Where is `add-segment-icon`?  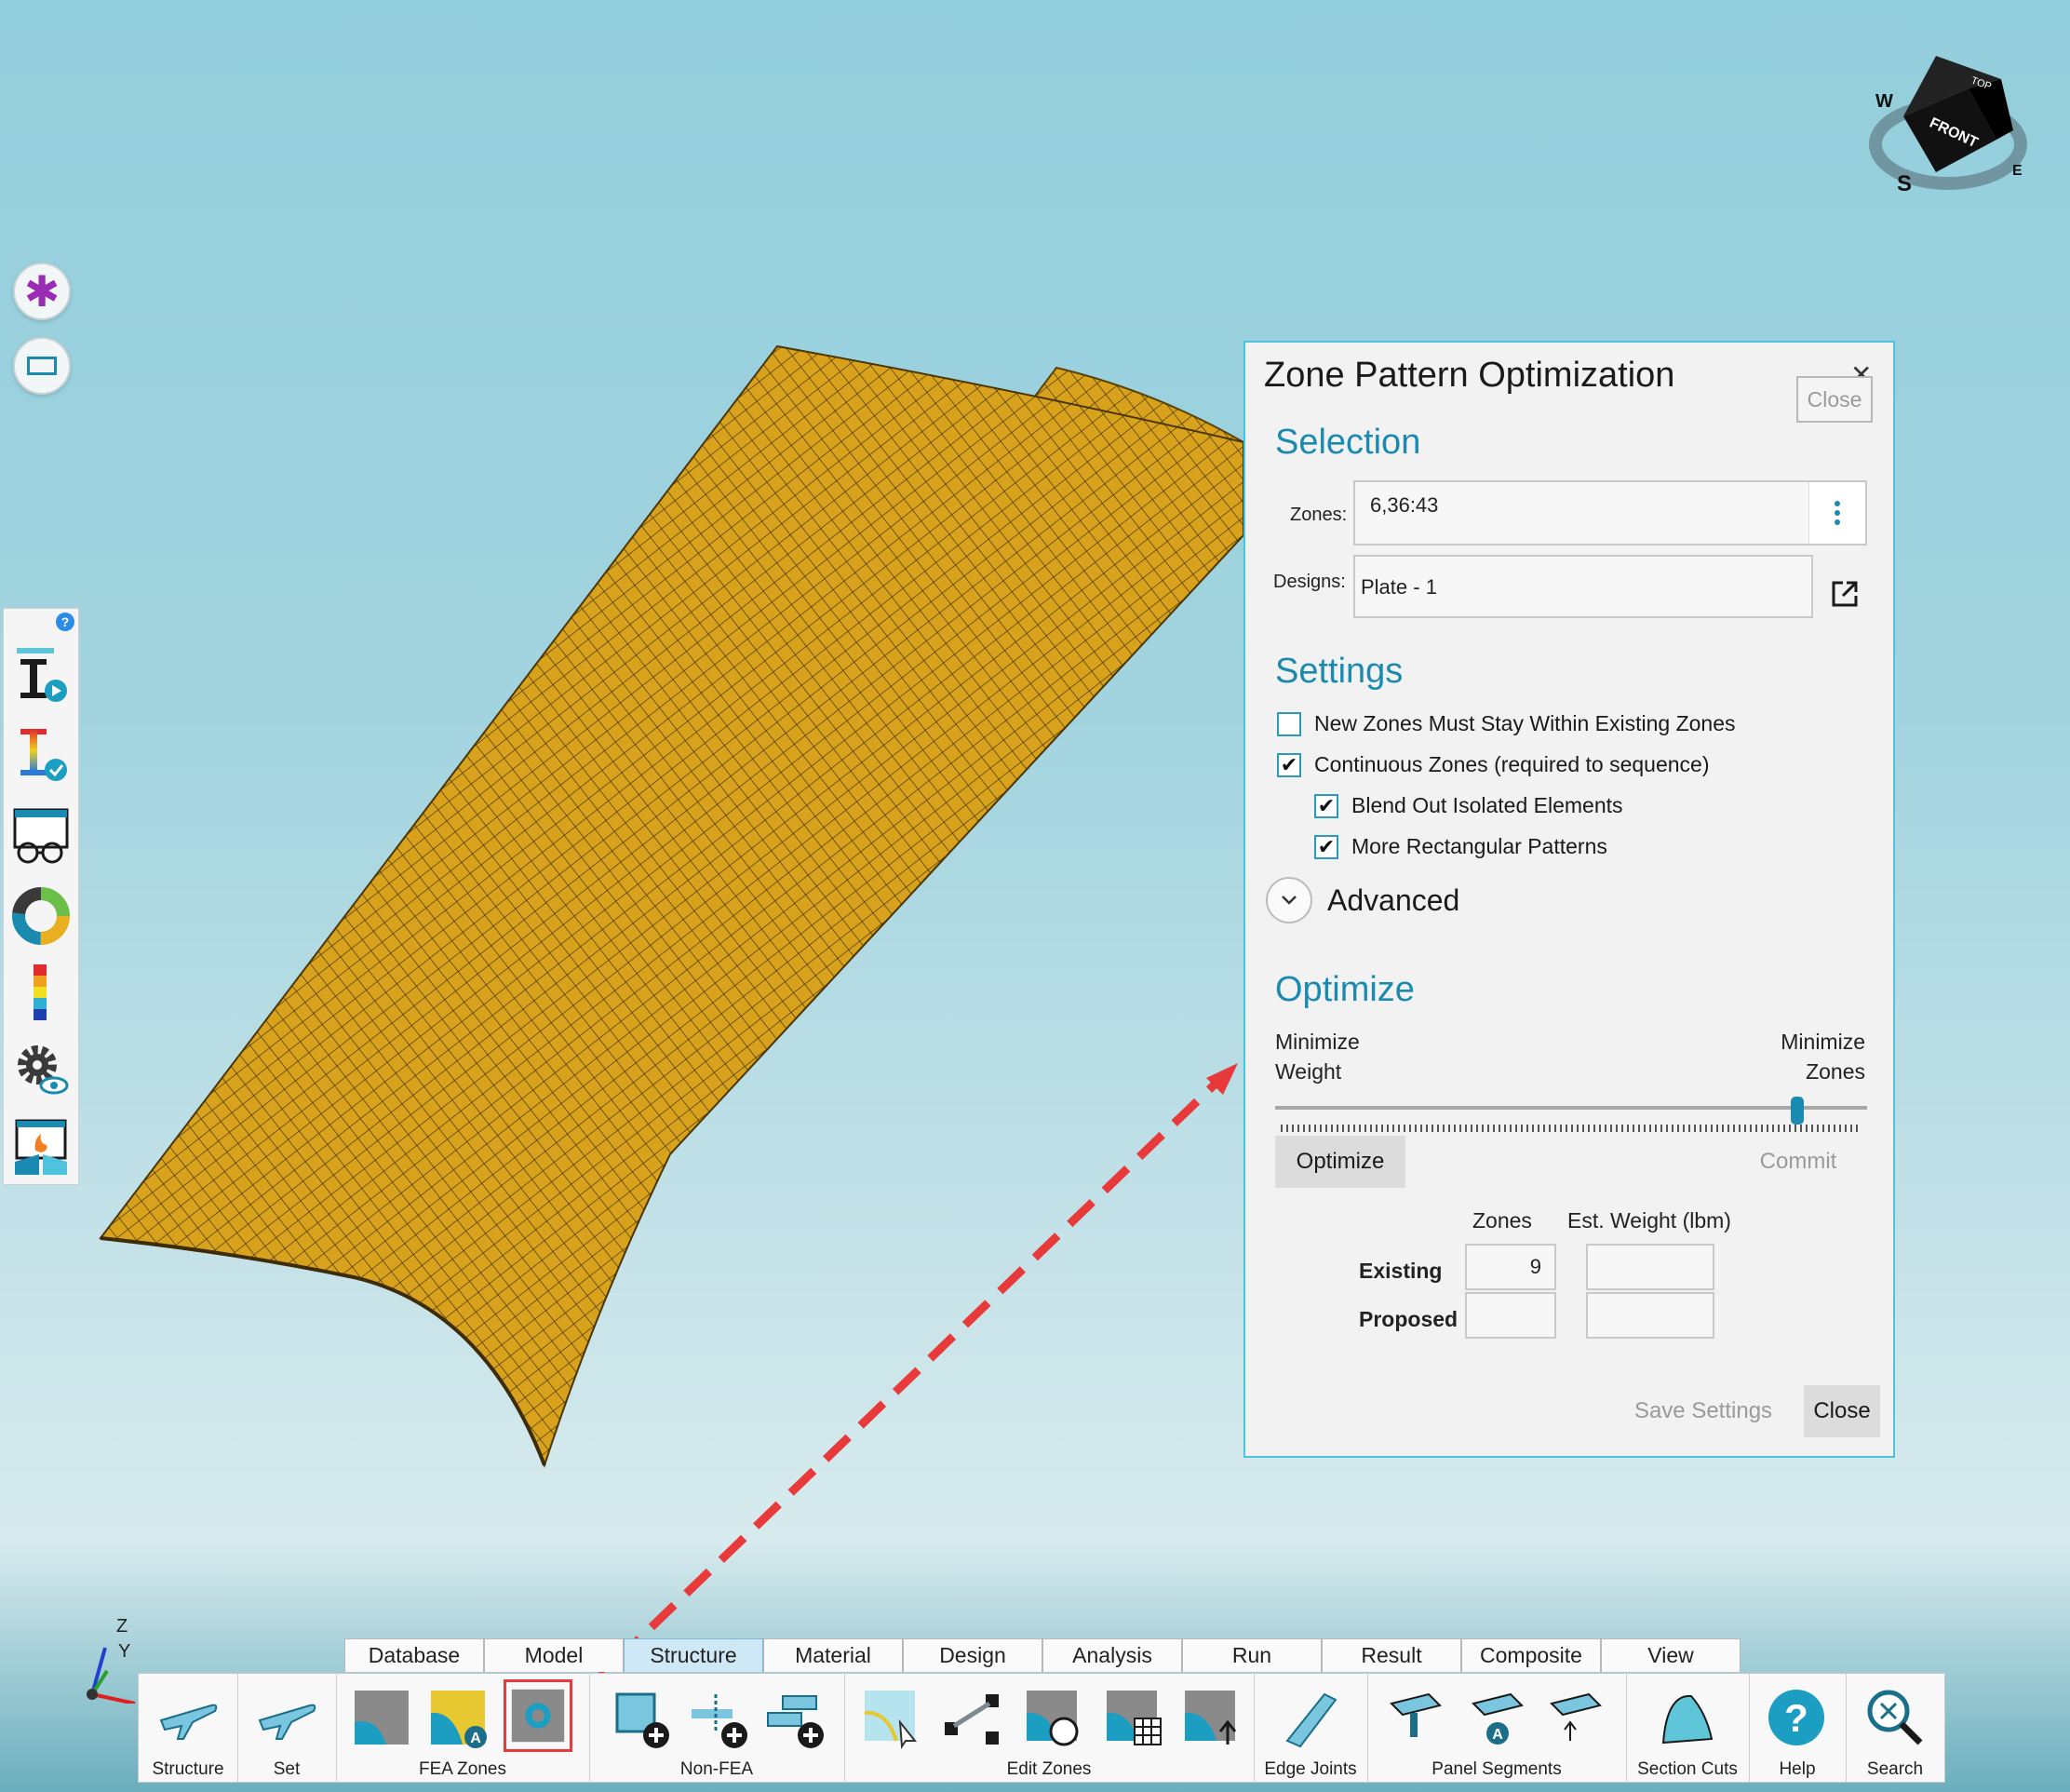
add-segment-icon is located at coordinates (718, 1717).